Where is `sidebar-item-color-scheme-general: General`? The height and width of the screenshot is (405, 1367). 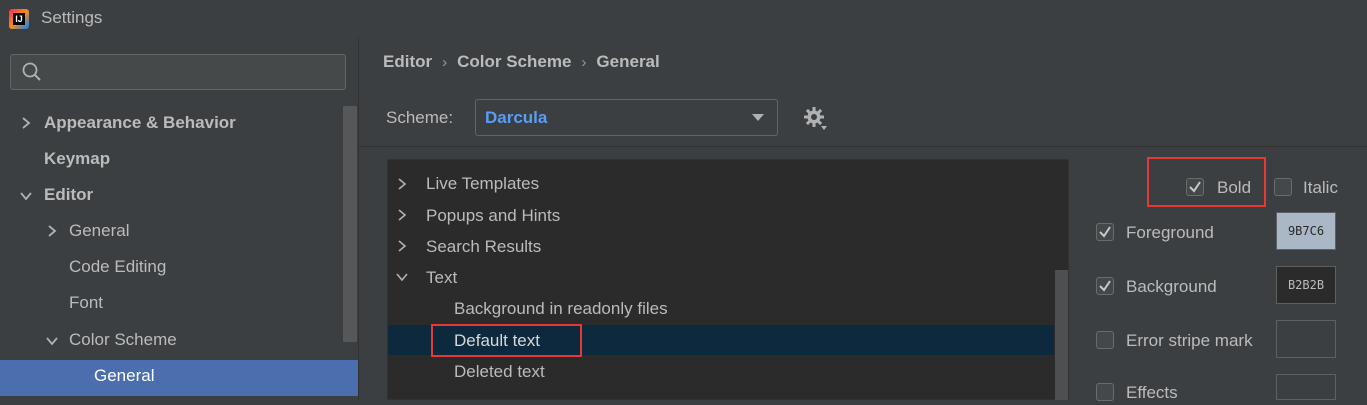
sidebar-item-color-scheme-general: General is located at coordinates (124, 376).